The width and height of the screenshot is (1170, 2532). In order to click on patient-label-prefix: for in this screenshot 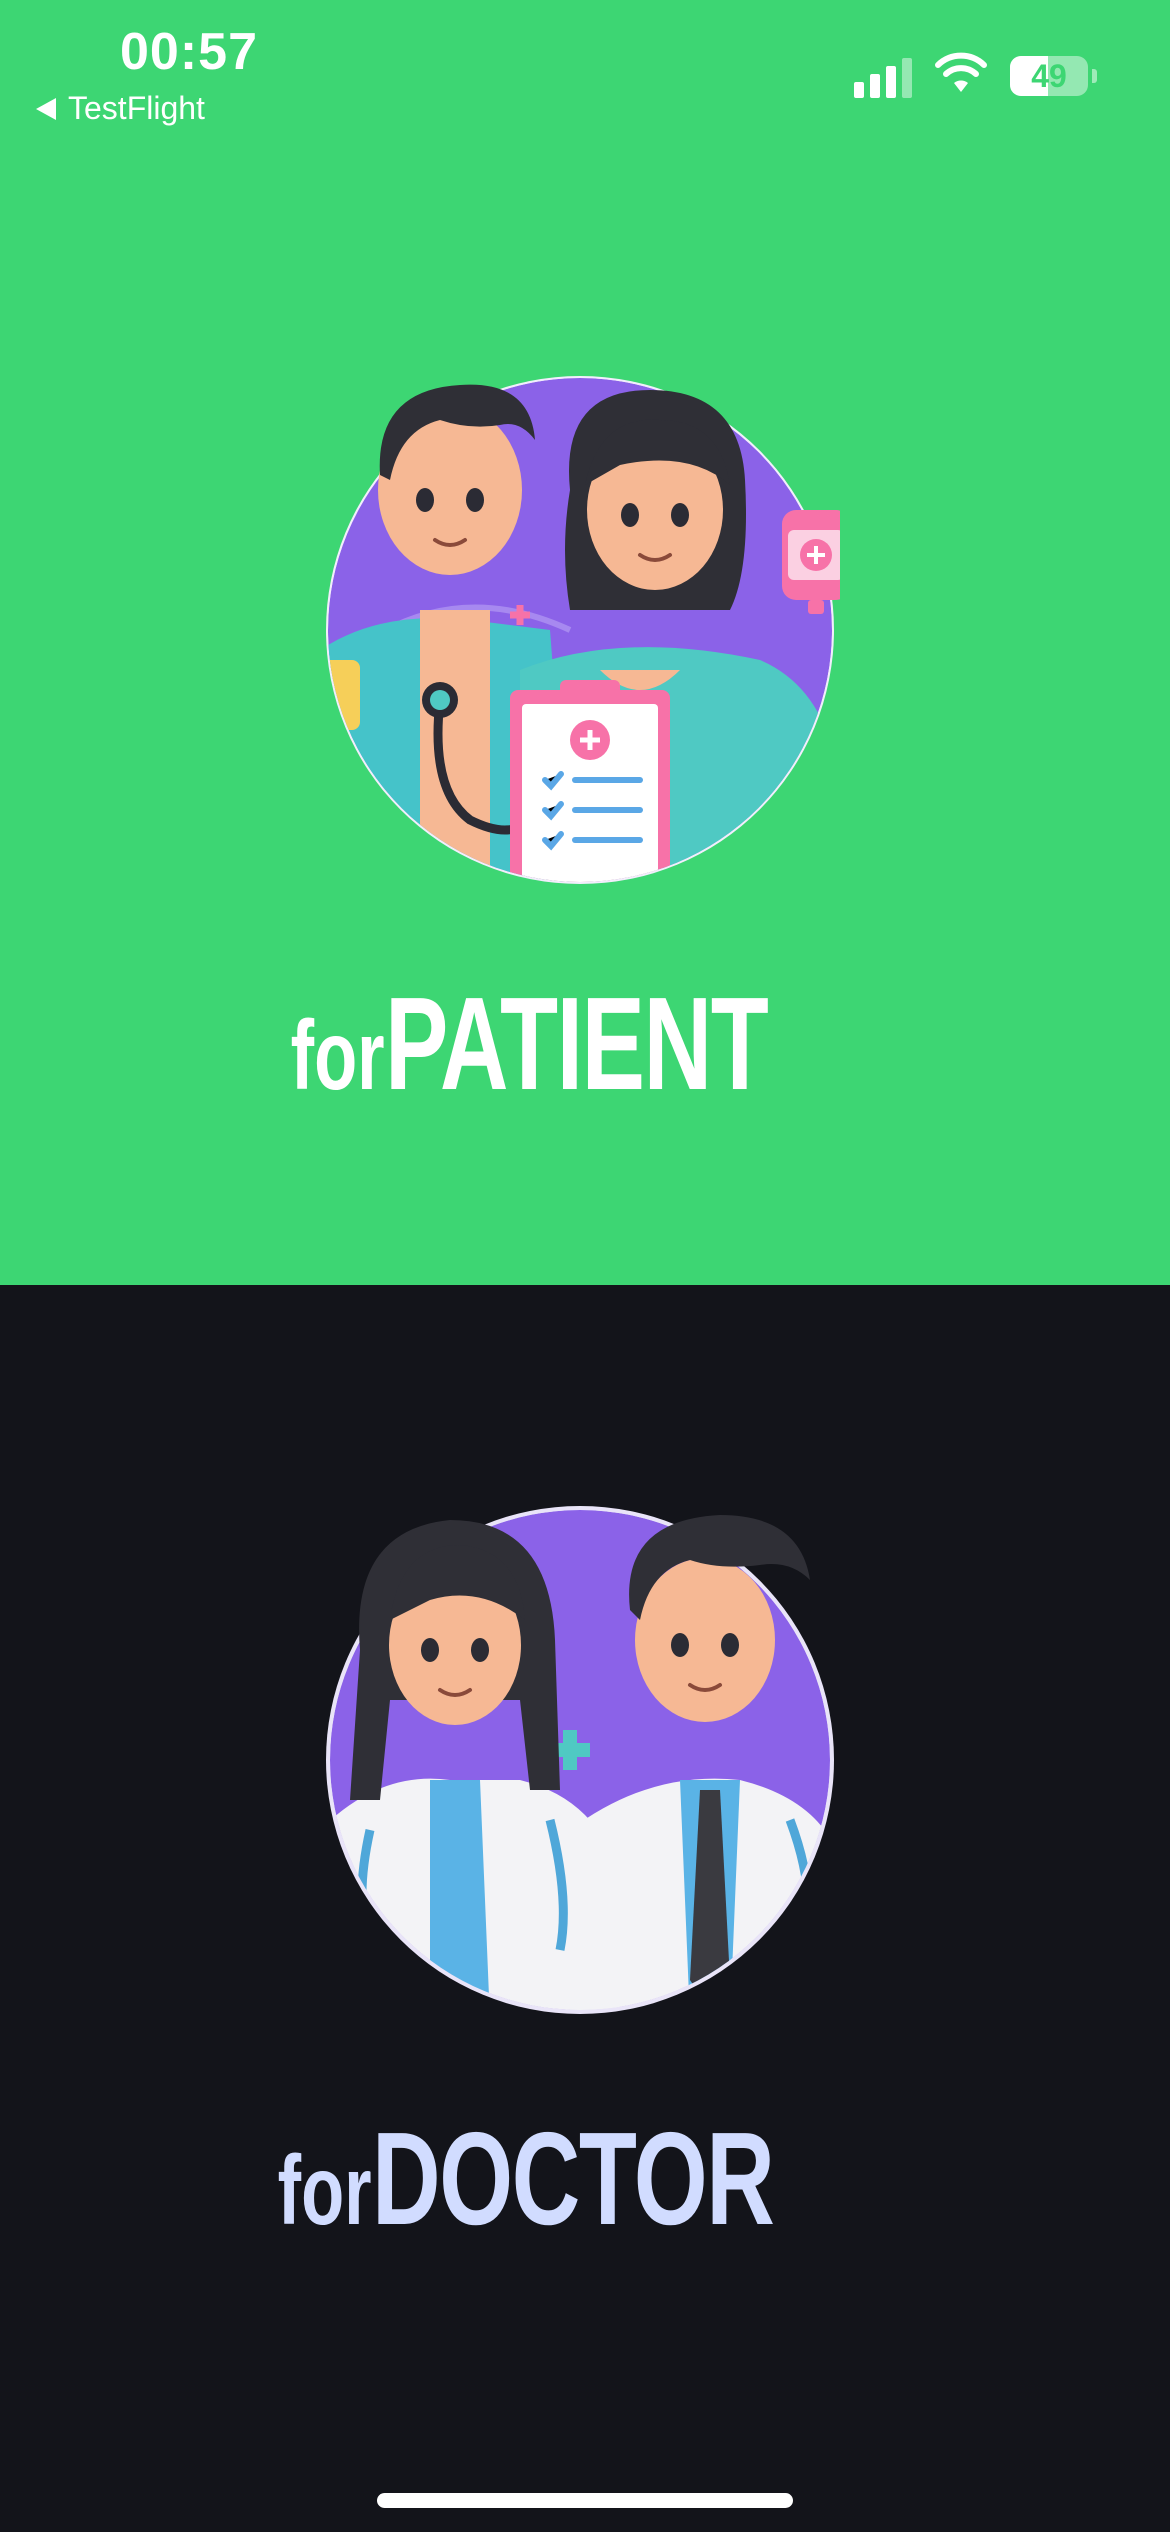, I will do `click(337, 1055)`.